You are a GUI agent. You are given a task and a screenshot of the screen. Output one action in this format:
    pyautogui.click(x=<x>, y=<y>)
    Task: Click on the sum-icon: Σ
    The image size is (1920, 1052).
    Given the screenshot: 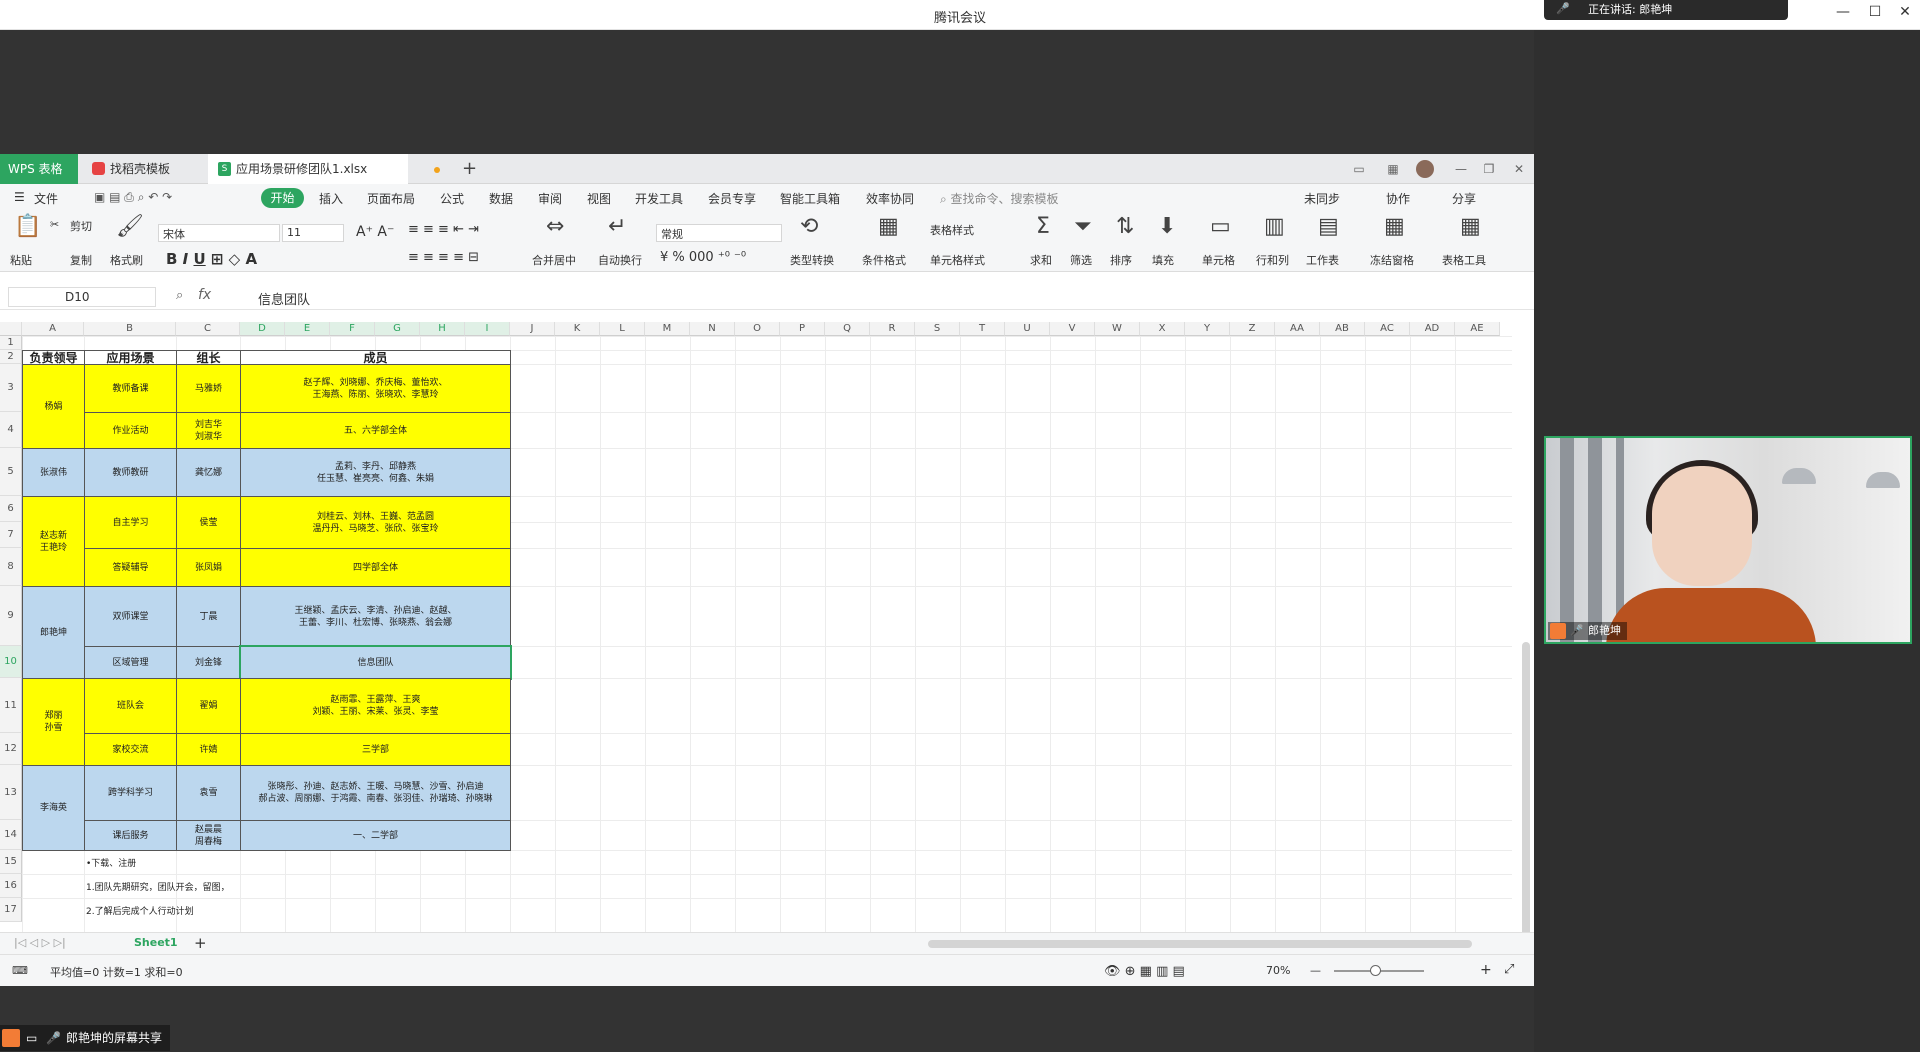 What is the action you would take?
    pyautogui.click(x=1043, y=226)
    